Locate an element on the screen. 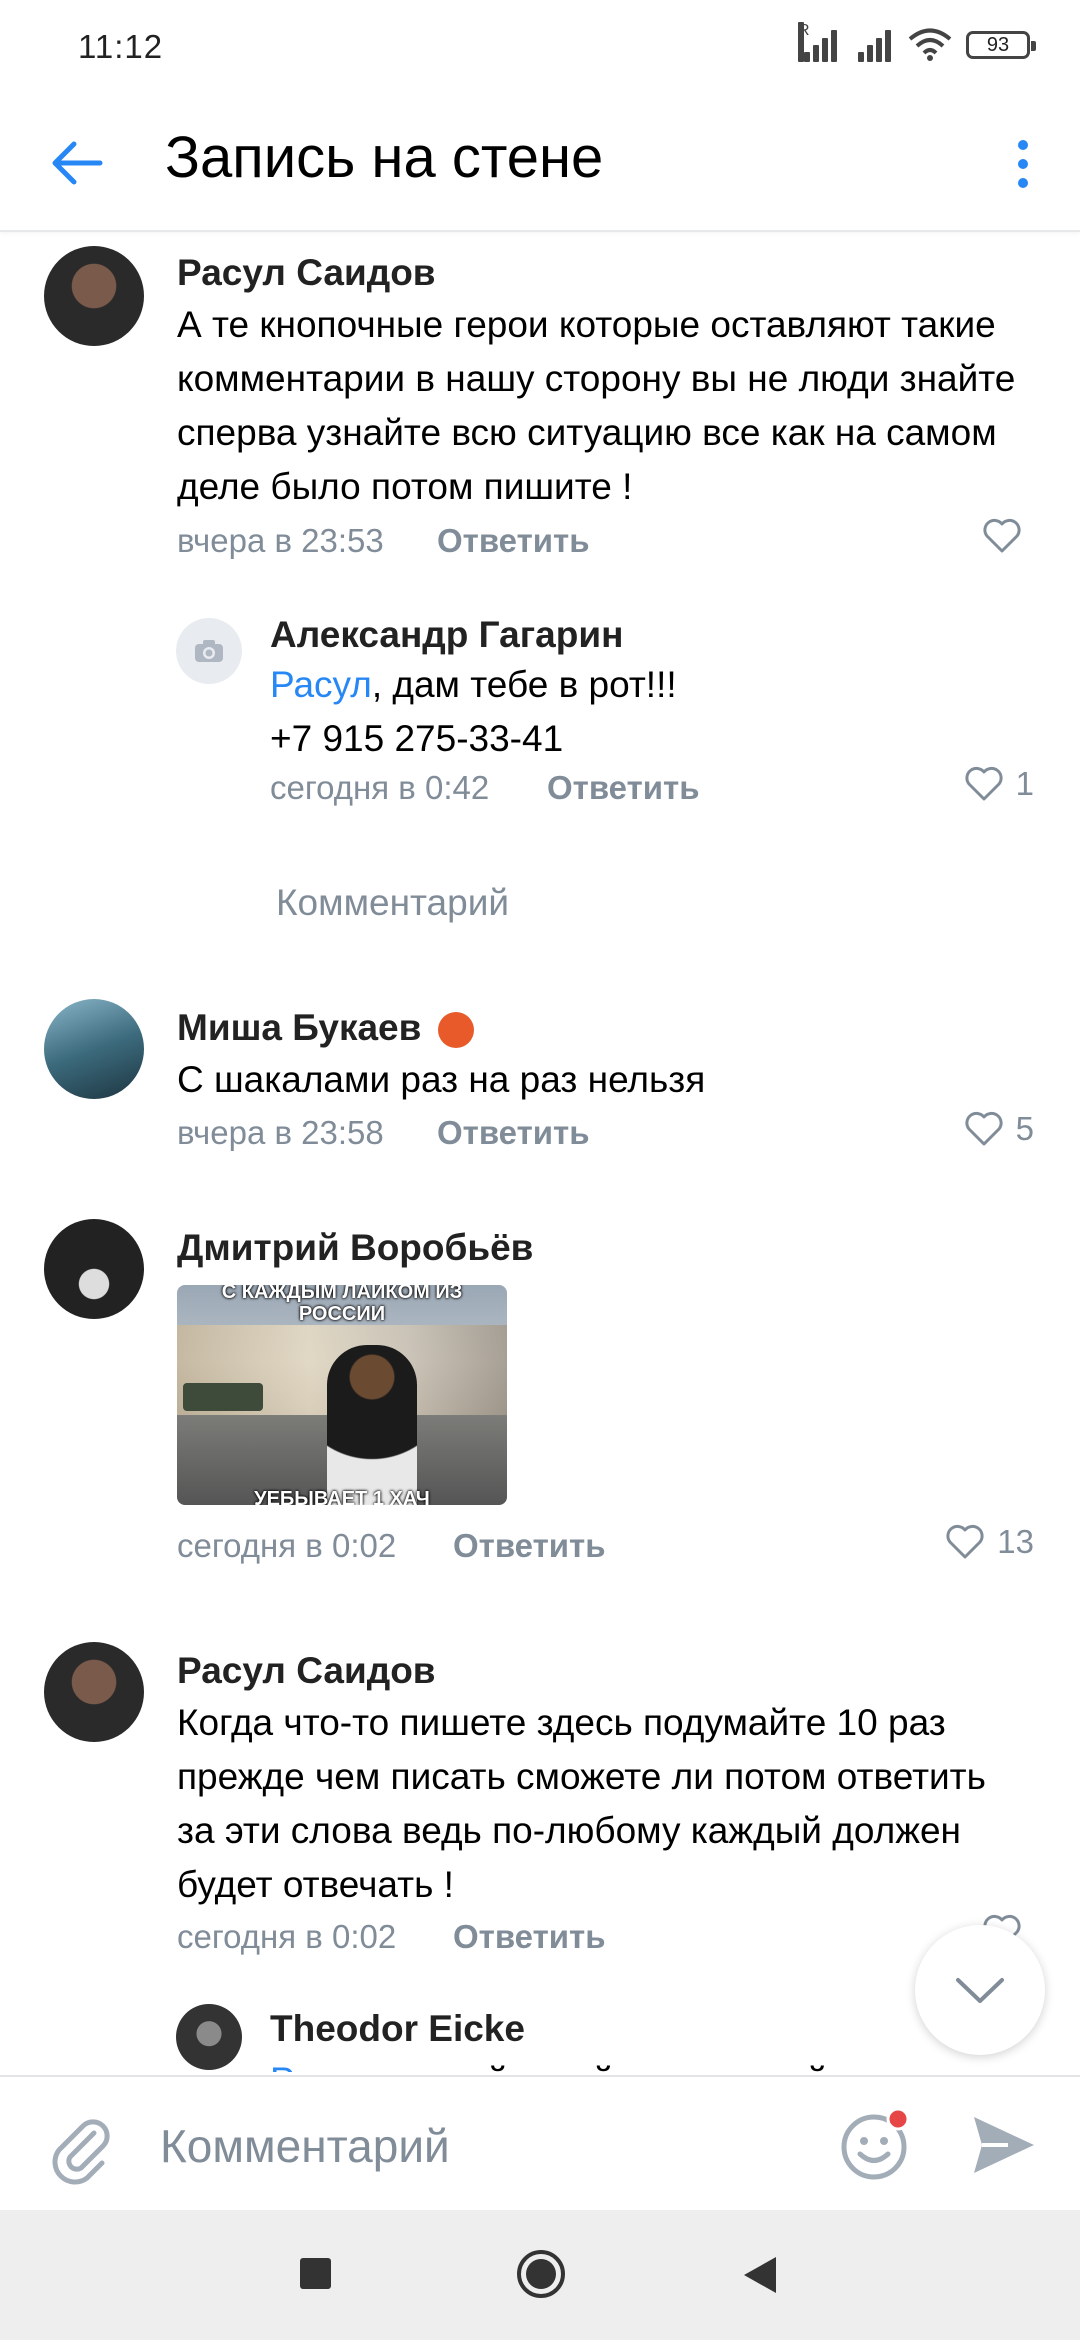  like-button is located at coordinates (1008, 536).